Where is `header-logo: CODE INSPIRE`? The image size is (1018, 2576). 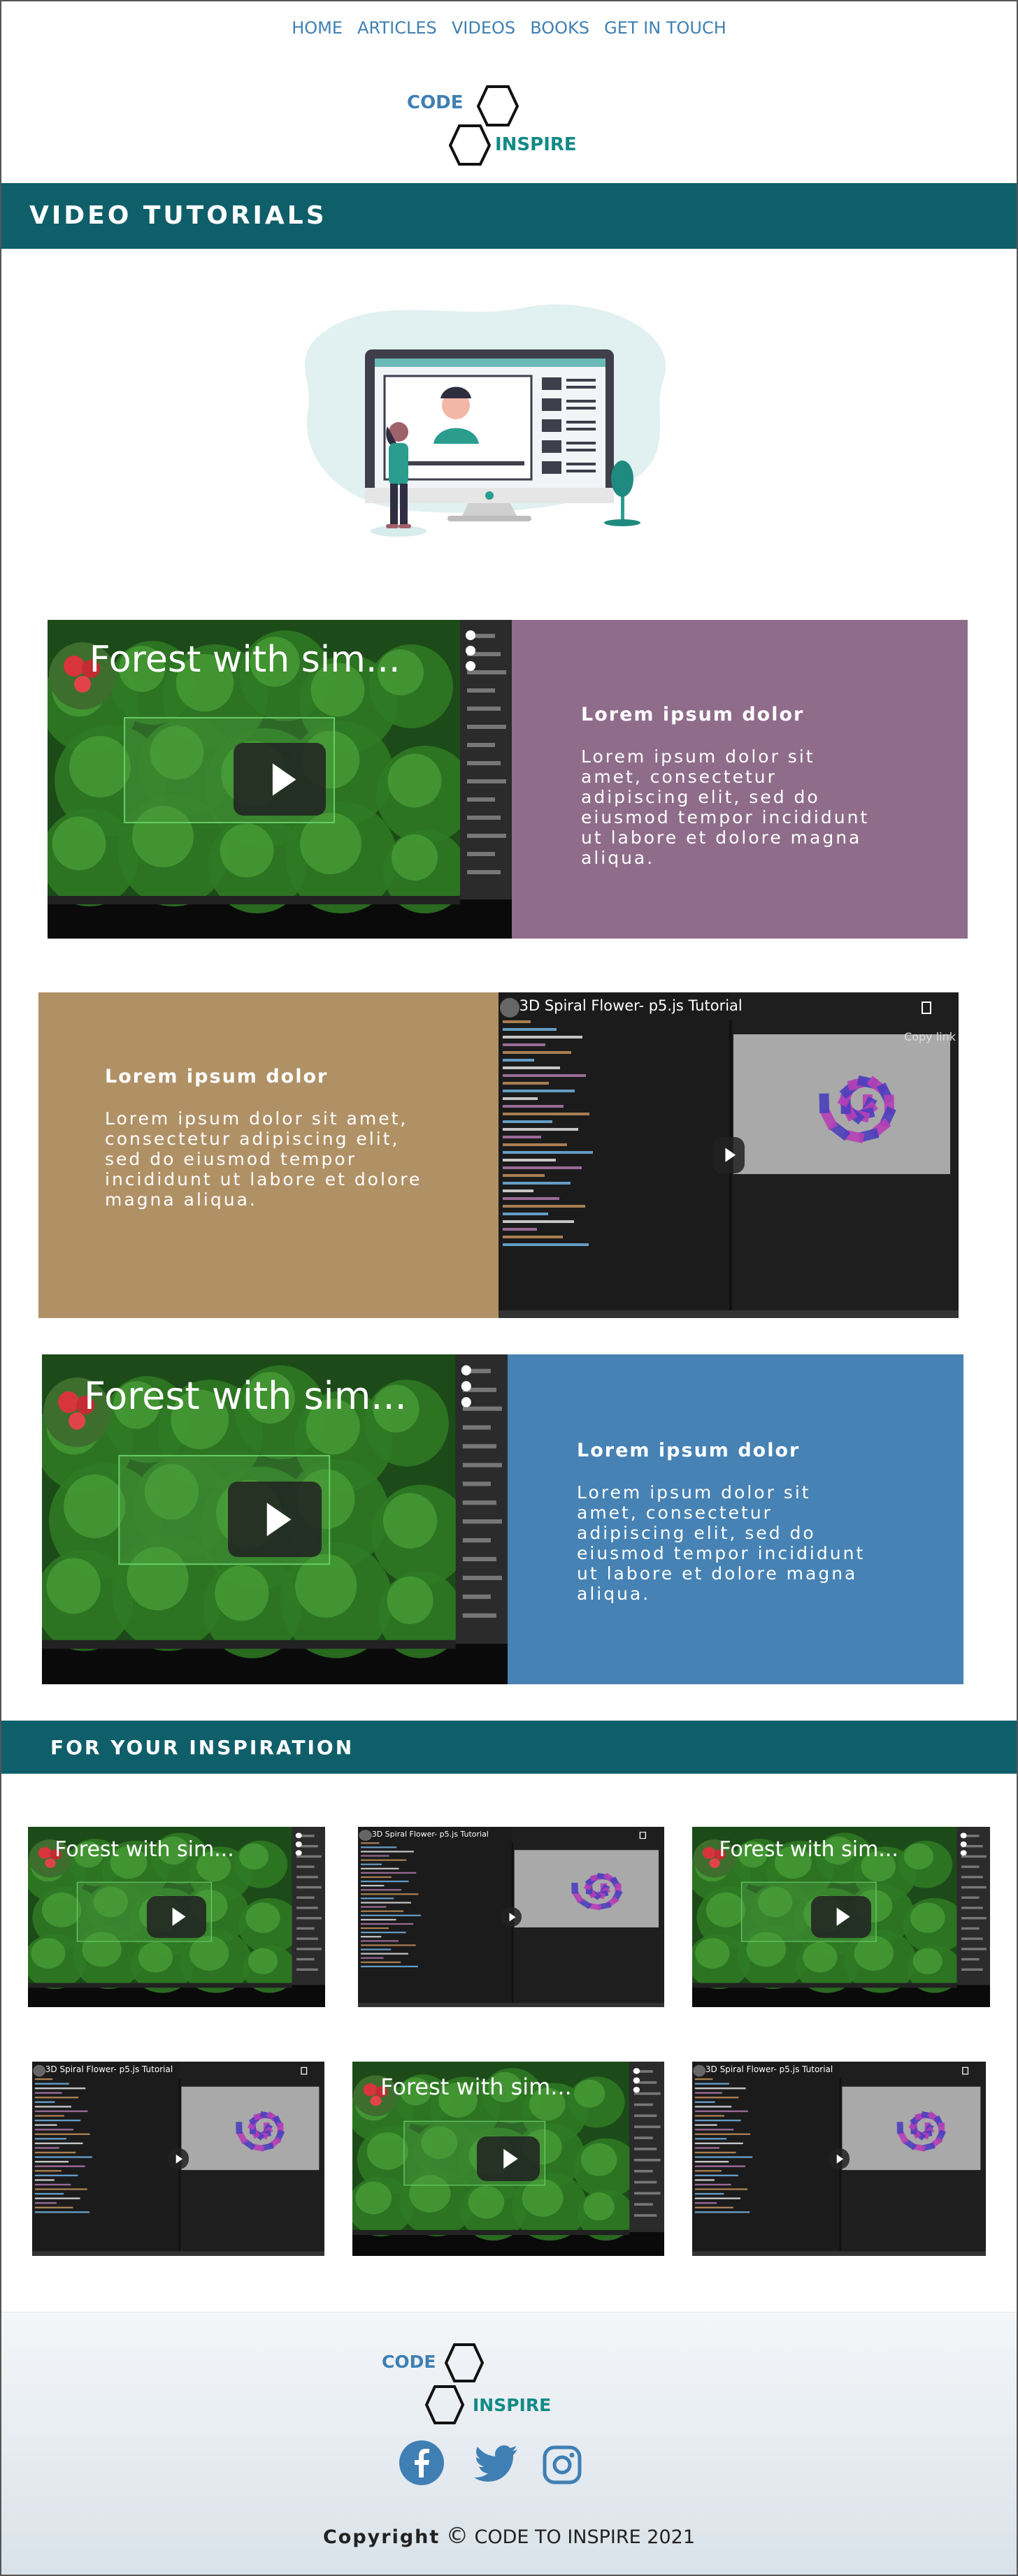
header-logo: CODE INSPIRE is located at coordinates (494, 125).